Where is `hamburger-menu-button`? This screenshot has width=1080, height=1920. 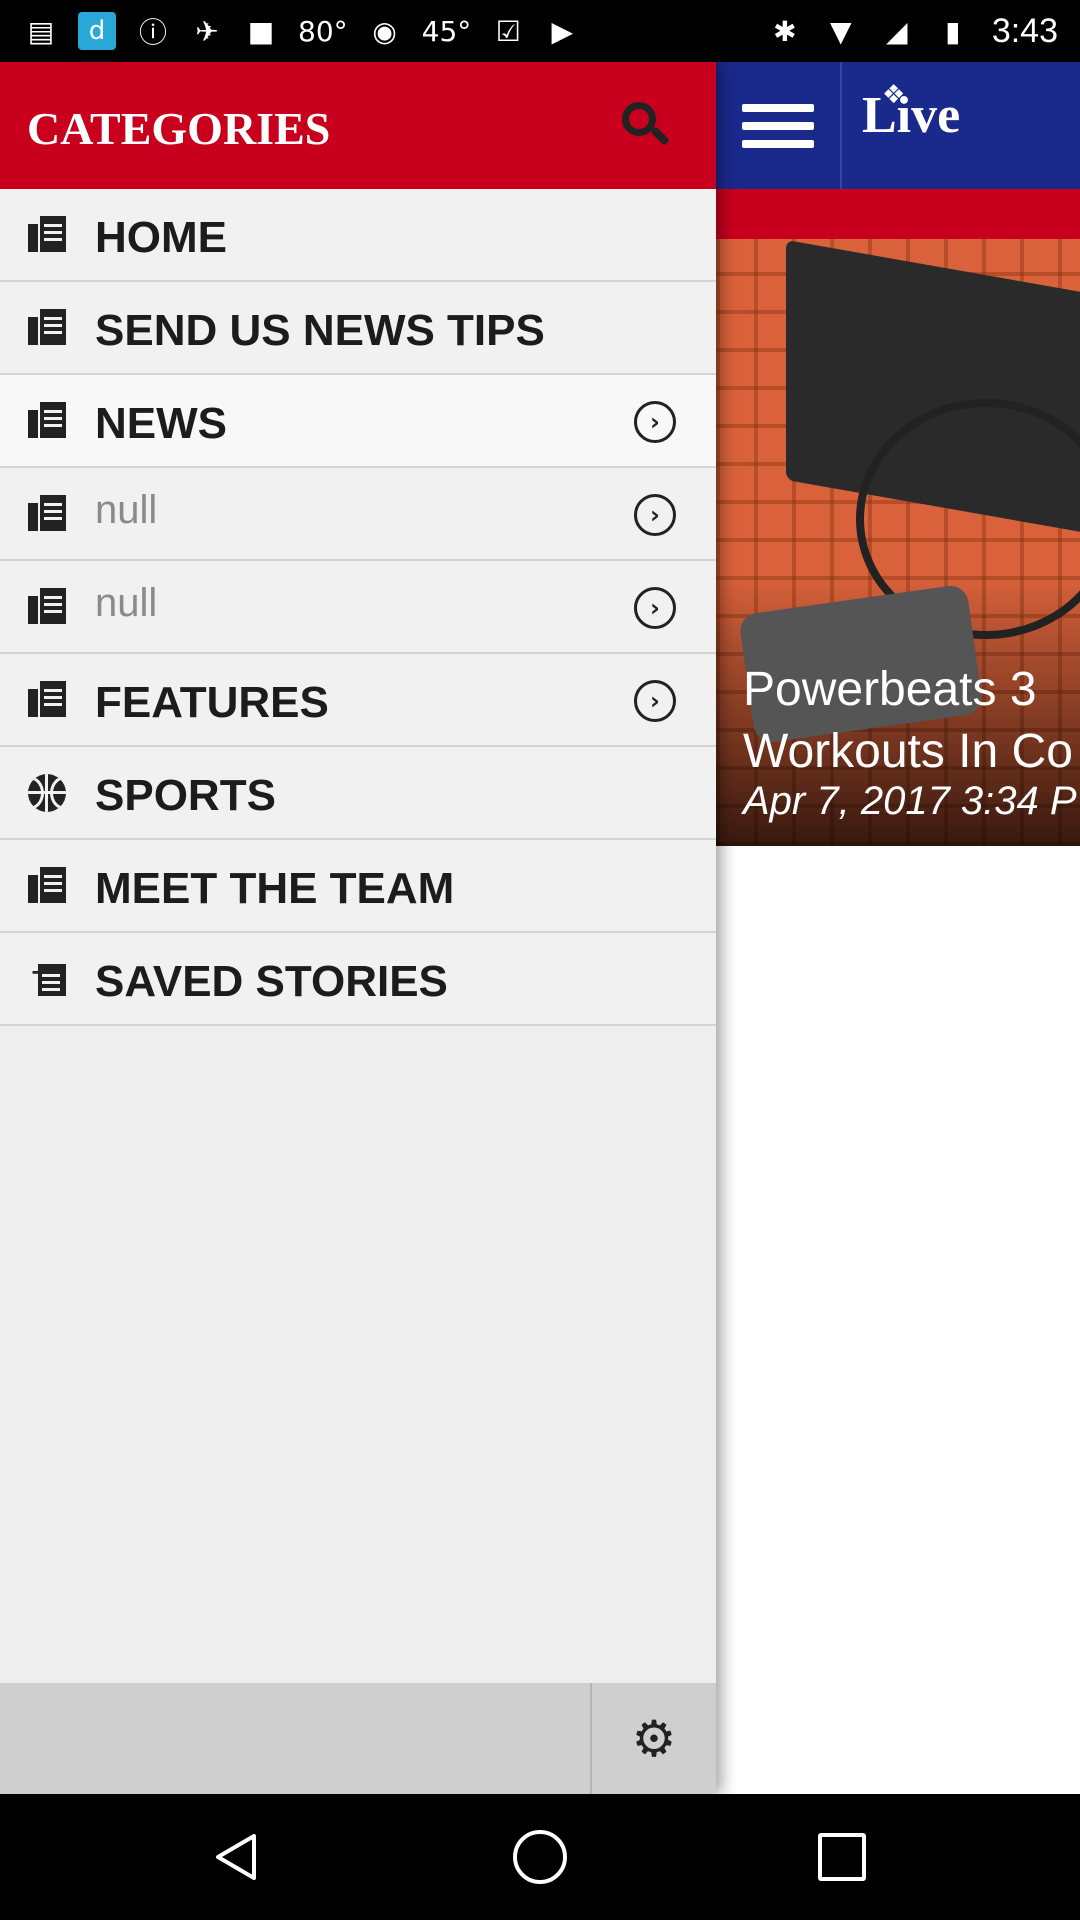
hamburger-menu-button is located at coordinates (779, 125).